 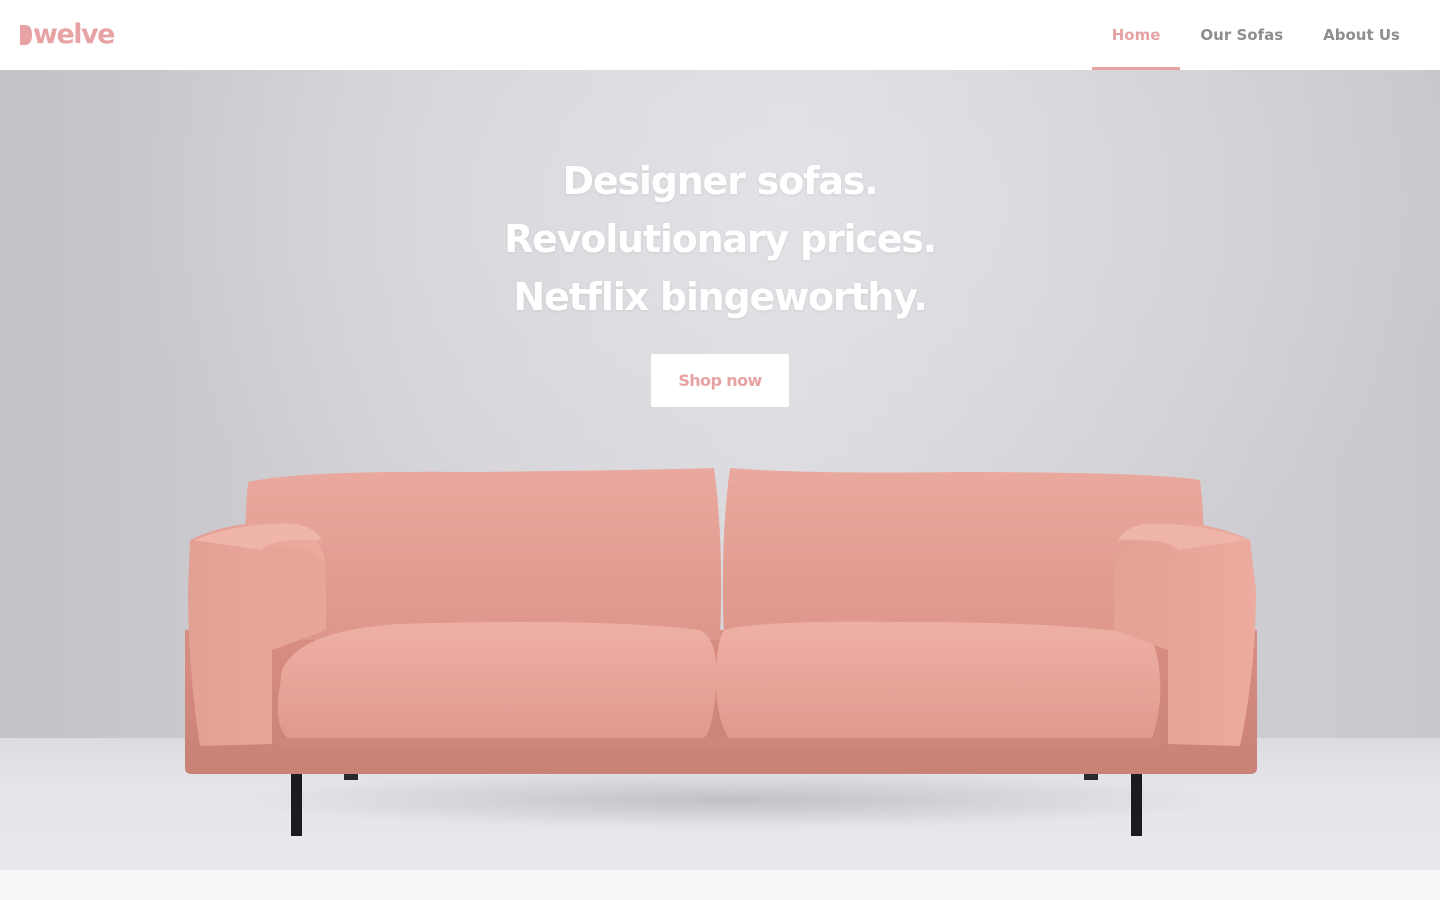 I want to click on logo-mark-icon, so click(x=26, y=35).